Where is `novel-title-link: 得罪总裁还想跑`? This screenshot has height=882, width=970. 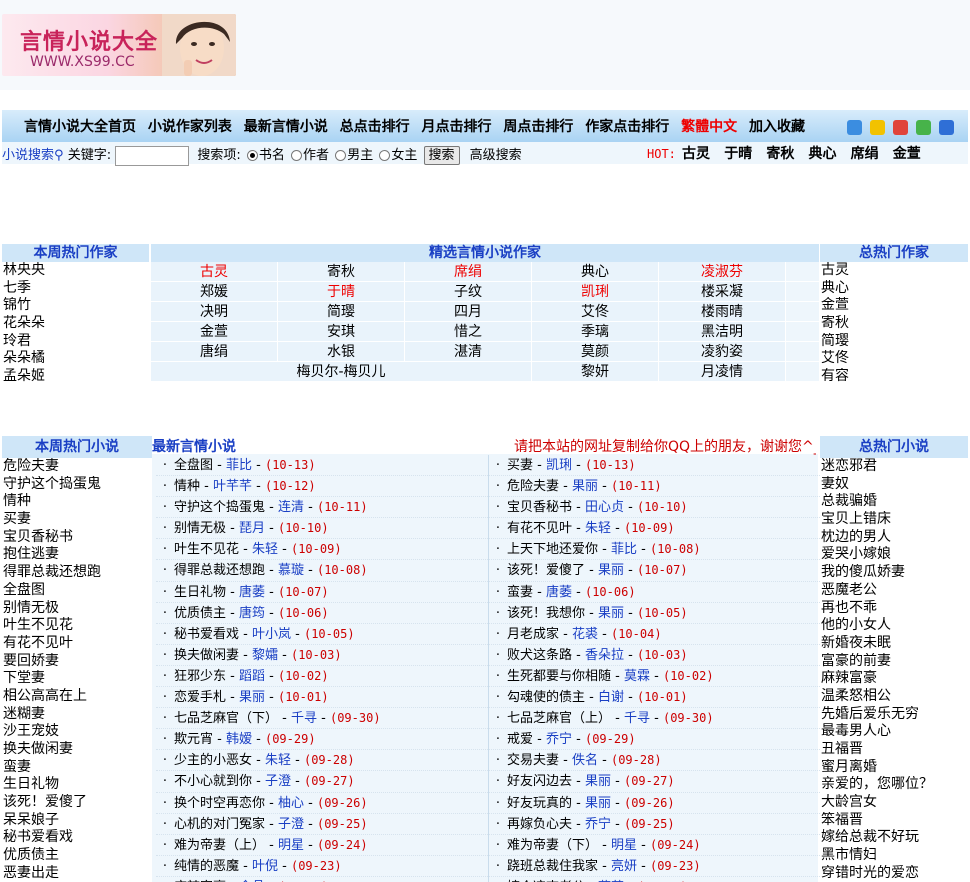 novel-title-link: 得罪总裁还想跑 is located at coordinates (219, 570).